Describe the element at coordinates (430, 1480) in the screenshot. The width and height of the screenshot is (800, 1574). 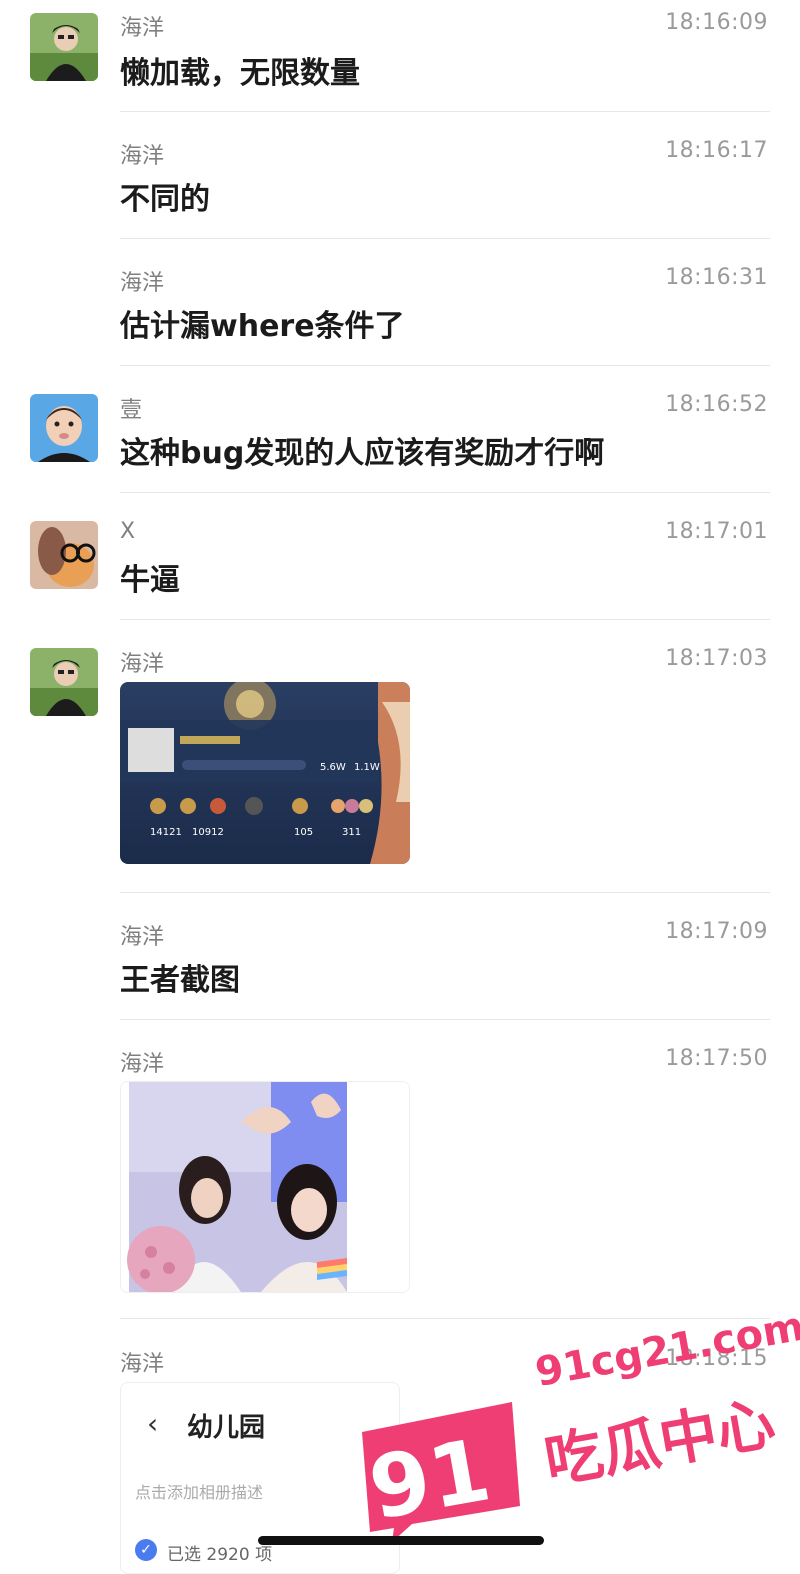
I see `watermark-number: 91` at that location.